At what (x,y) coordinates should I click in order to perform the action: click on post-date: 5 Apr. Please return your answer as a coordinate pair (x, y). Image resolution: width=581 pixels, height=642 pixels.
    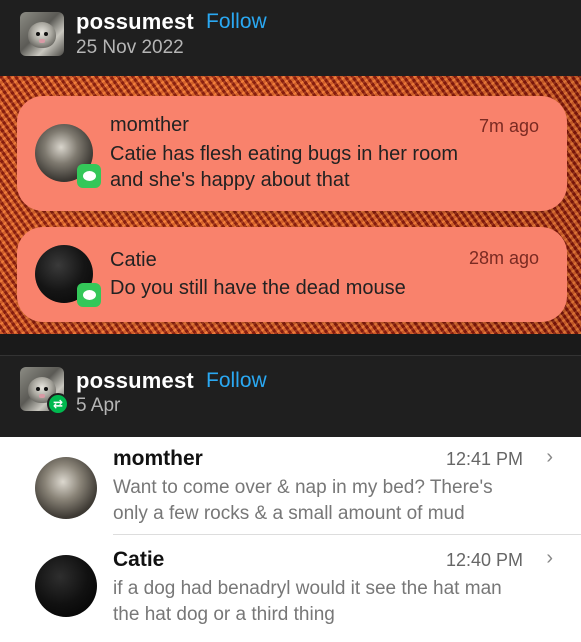
    Looking at the image, I should click on (98, 405).